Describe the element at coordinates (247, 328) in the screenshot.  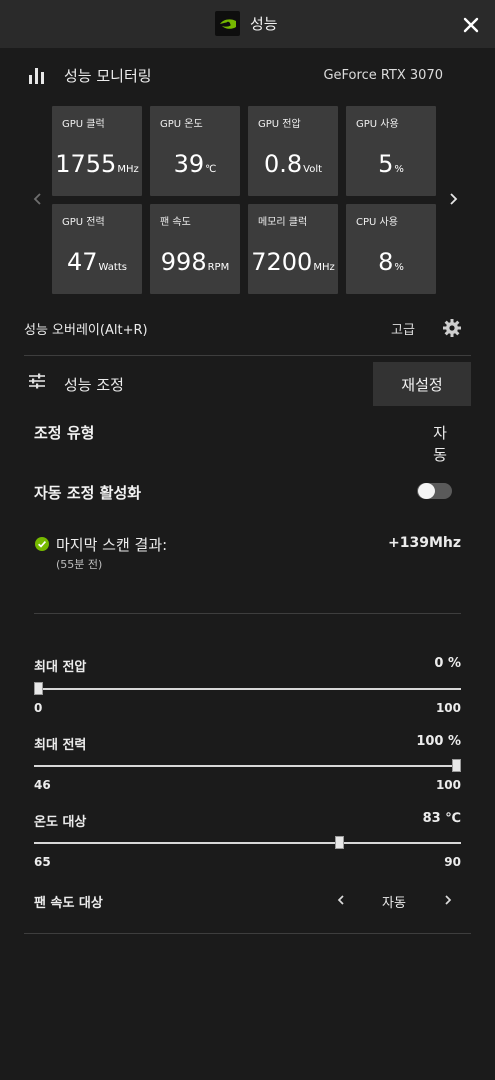
I see `performance-overlay-row: 성능 오버레이(Alt+R) 고급` at that location.